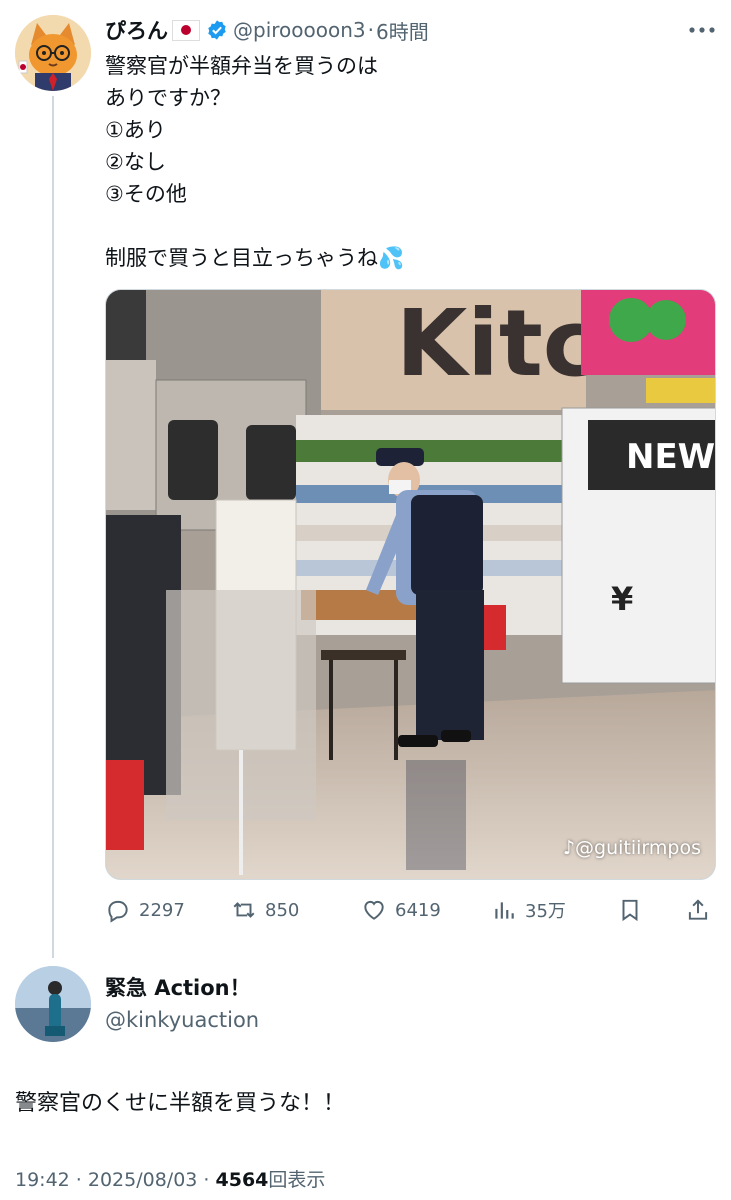 The image size is (731, 1200). Describe the element at coordinates (241, 66) in the screenshot. I see `tweet-line: 警察官が半額弁当を買うのは` at that location.